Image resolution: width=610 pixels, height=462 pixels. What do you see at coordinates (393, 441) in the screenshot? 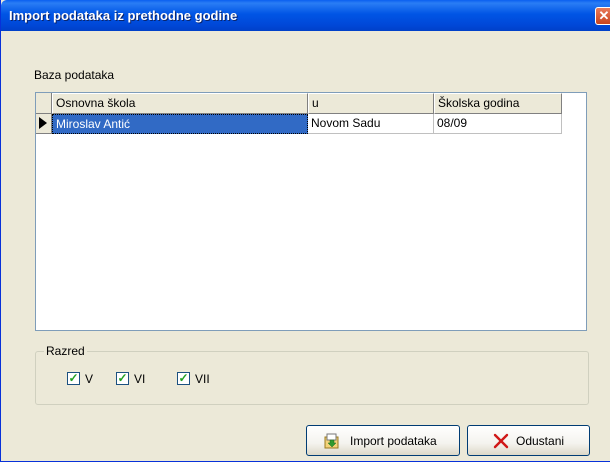
I see `import-button-label: Import podataka` at bounding box center [393, 441].